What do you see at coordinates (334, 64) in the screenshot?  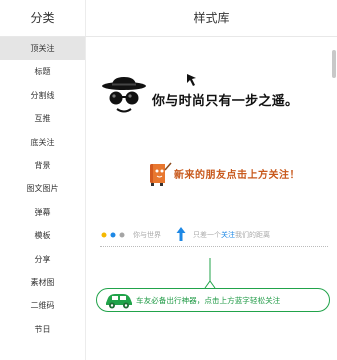 I see `scrollbar-thumb` at bounding box center [334, 64].